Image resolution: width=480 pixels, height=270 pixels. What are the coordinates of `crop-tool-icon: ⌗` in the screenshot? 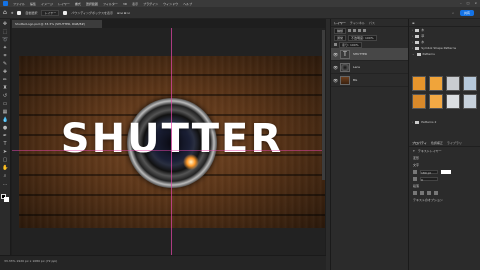 It's located at (5, 56).